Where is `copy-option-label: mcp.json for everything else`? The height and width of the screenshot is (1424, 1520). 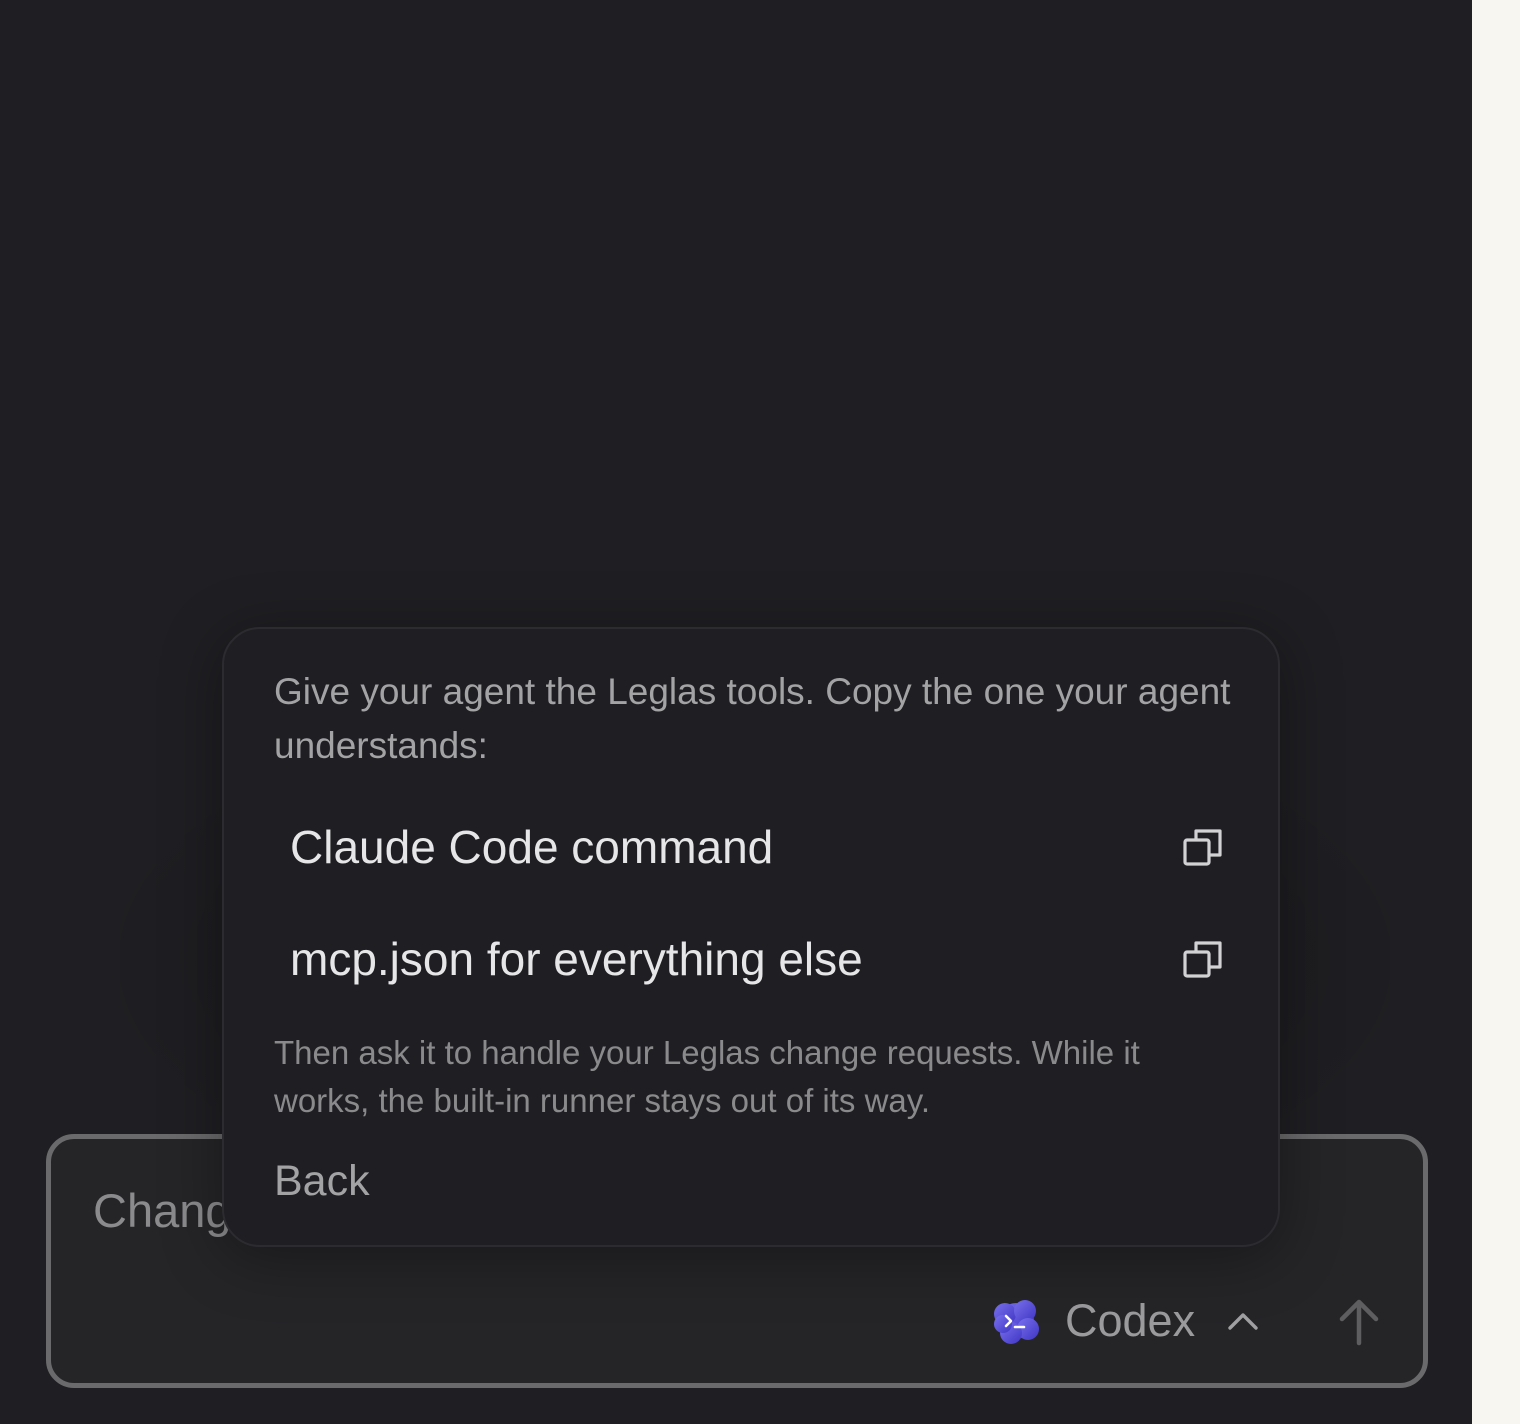 copy-option-label: mcp.json for everything else is located at coordinates (576, 959).